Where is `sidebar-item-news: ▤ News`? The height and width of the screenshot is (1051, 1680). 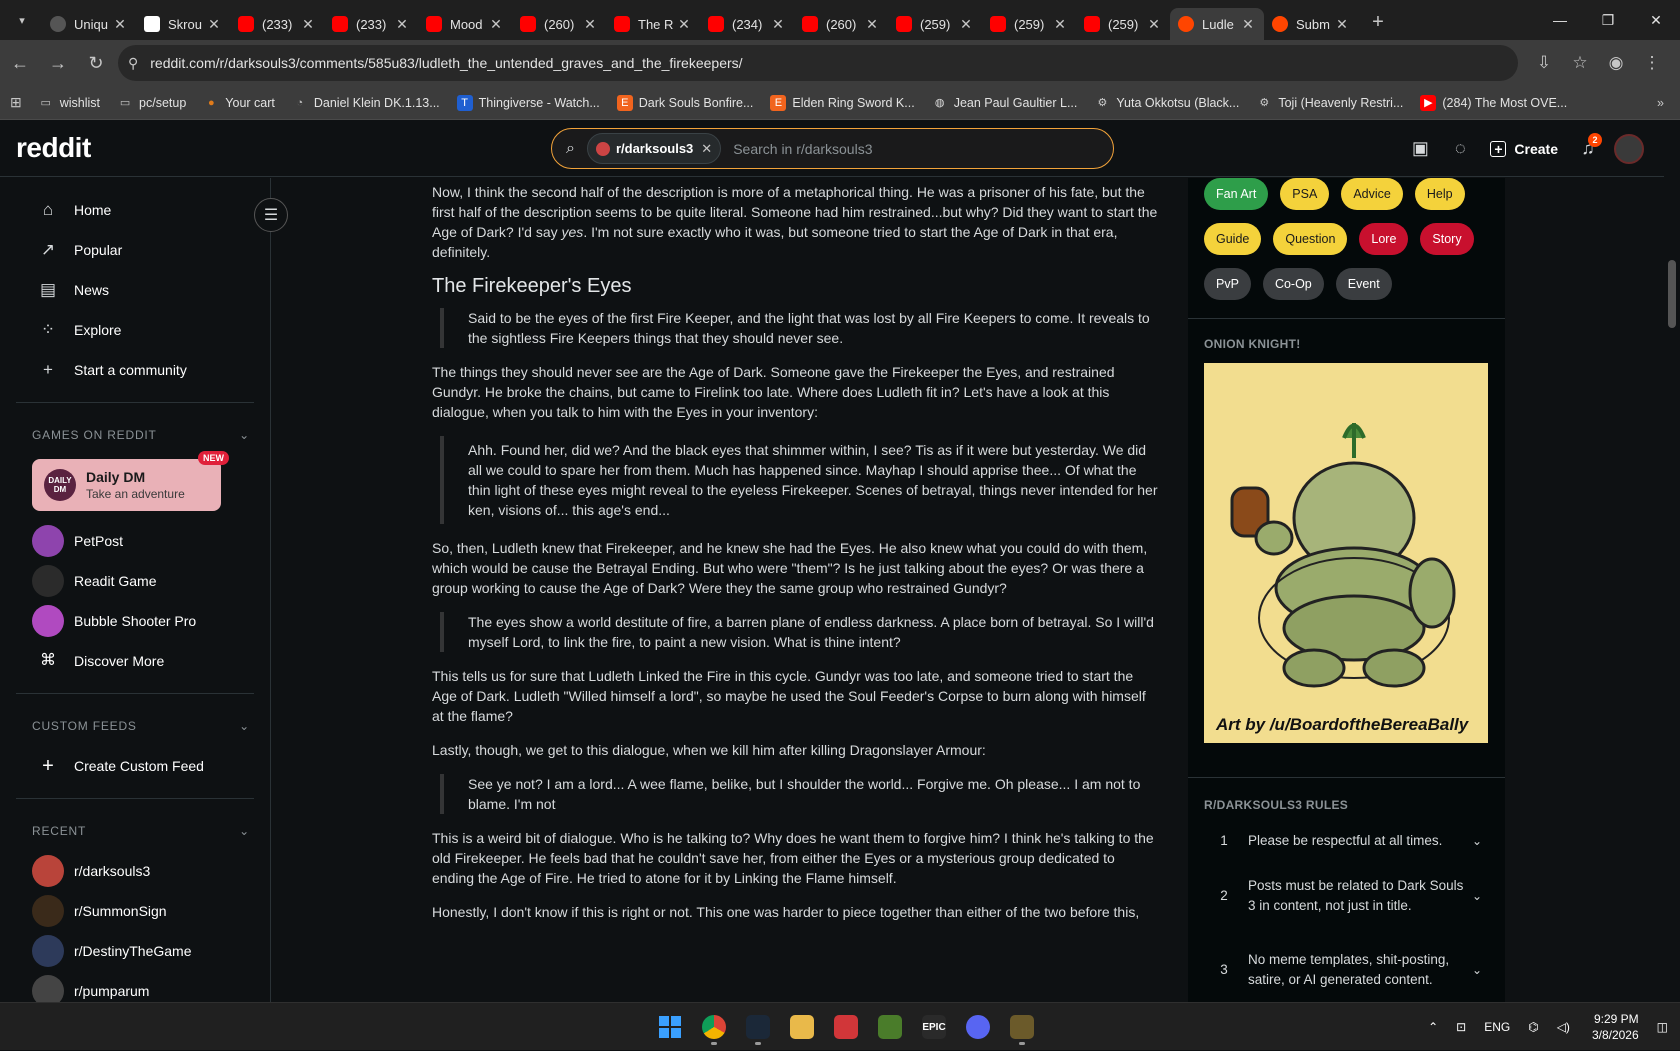
sidebar-item-news: ▤ News is located at coordinates (135, 290).